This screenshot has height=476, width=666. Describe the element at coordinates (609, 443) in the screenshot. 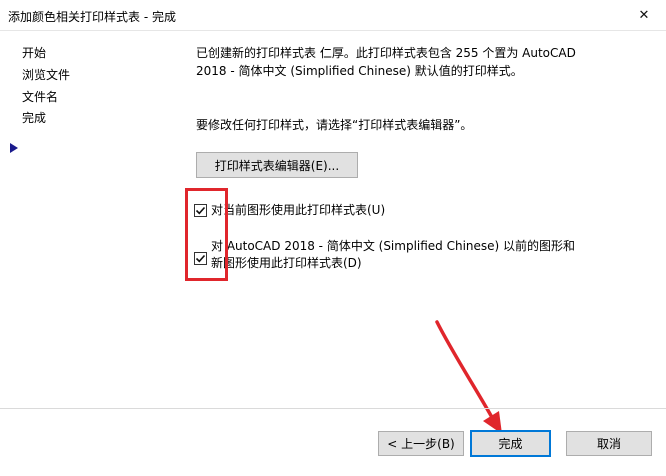

I see `cancel-button: 取消` at that location.